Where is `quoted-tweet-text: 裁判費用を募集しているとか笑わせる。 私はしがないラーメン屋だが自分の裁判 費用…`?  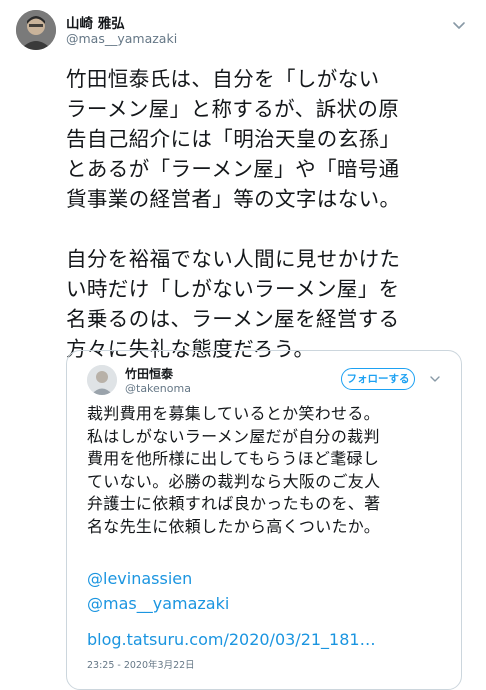
quoted-tweet-text: 裁判費用を募集しているとか笑わせる。 私はしがないラーメン屋だが自分の裁判 費用… is located at coordinates (234, 470).